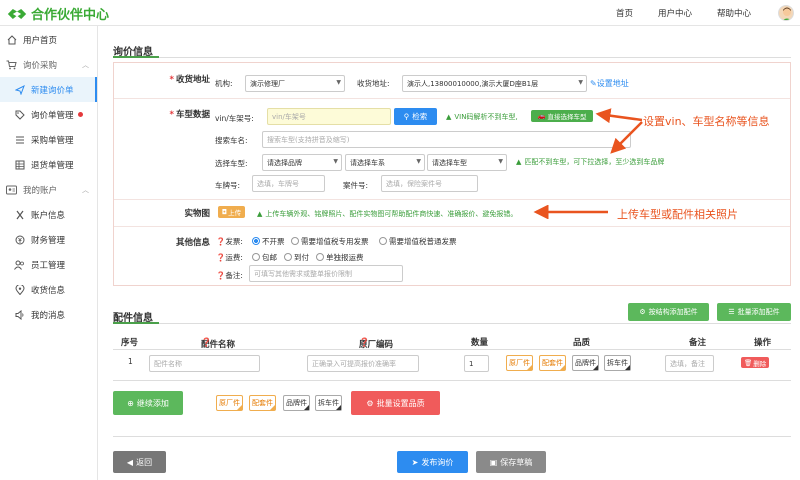 This screenshot has height=480, width=800. Describe the element at coordinates (192, 243) in the screenshot. I see `other-info-label: 其他信息` at that location.